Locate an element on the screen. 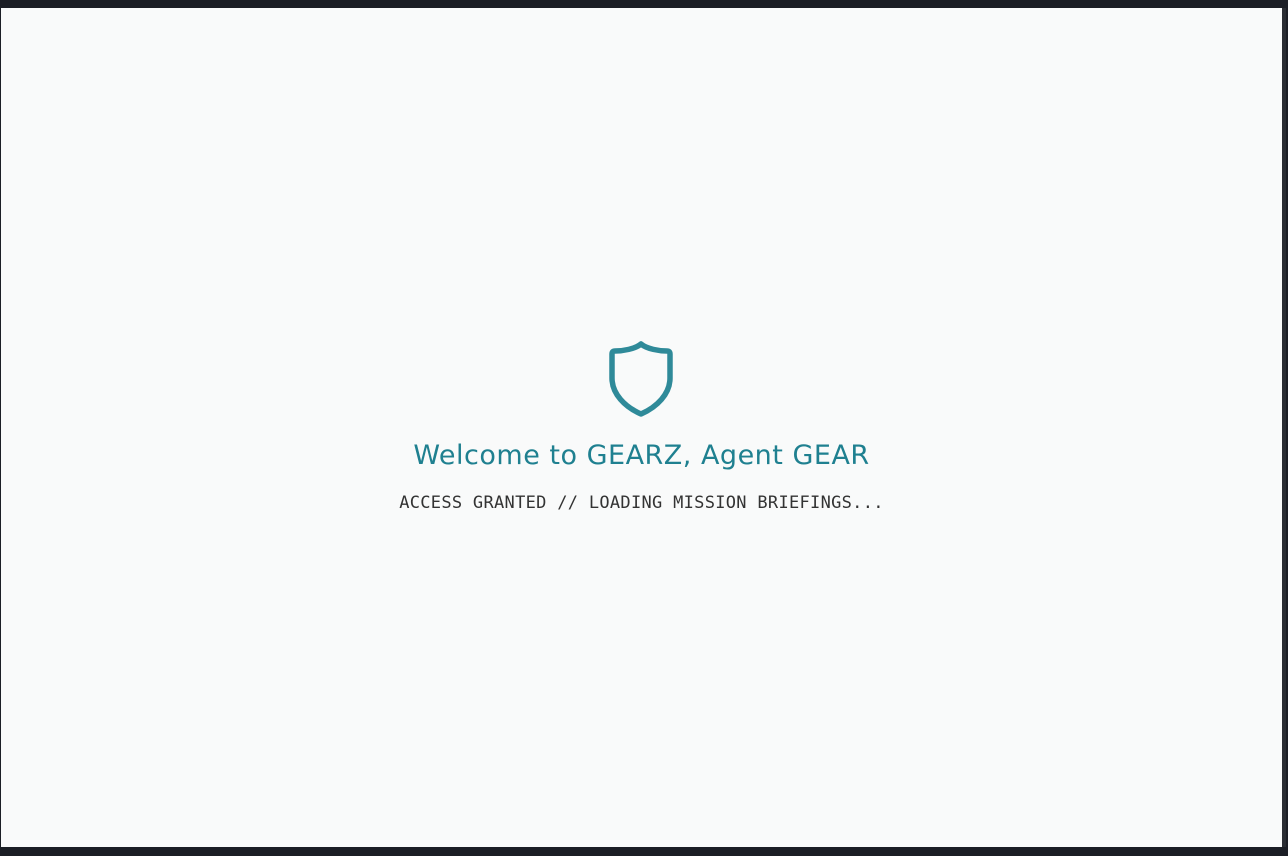  shield-icon is located at coordinates (641, 379).